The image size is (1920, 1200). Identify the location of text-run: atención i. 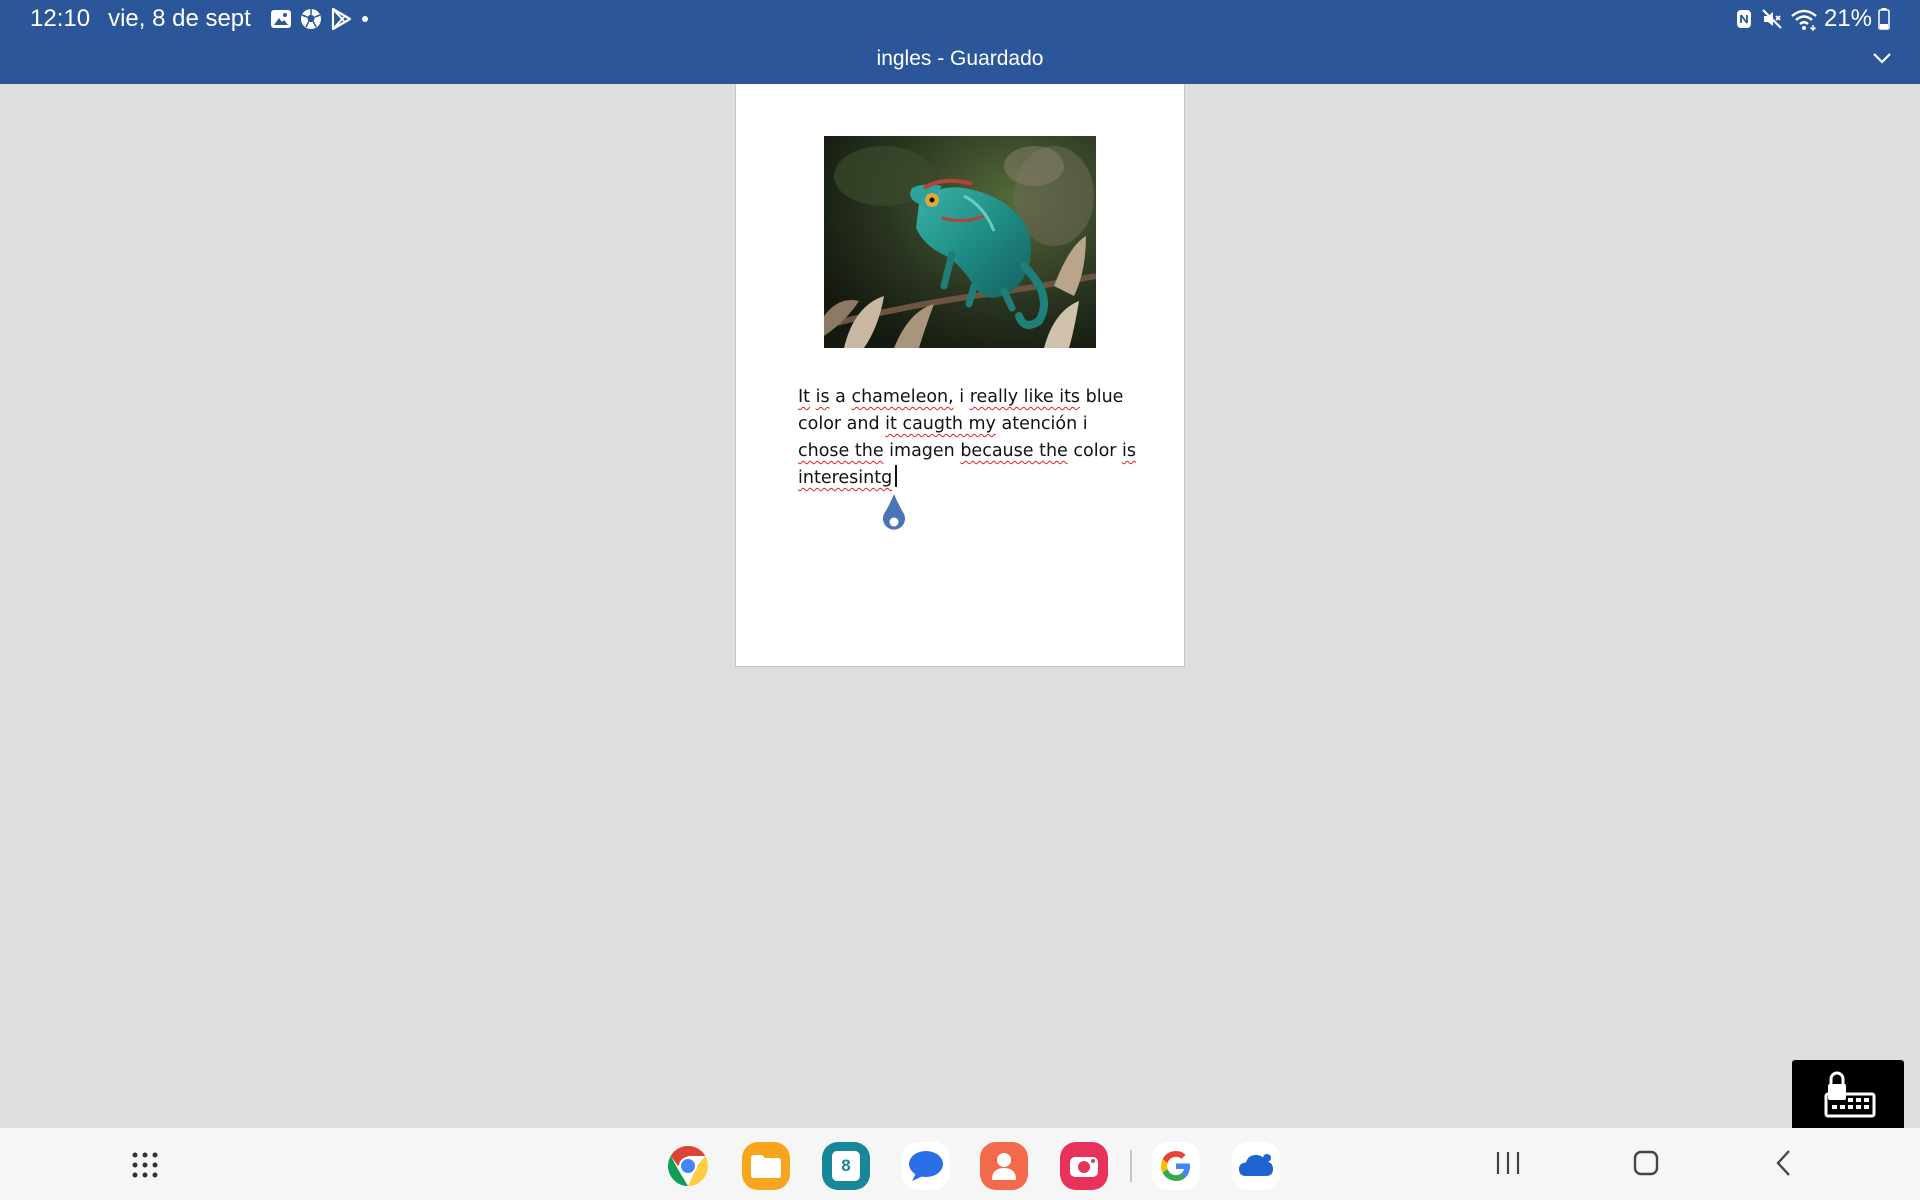
(1041, 424).